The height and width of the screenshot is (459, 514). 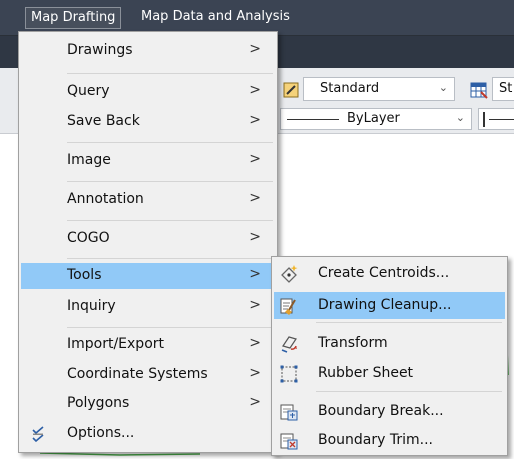 I want to click on menu-item-polygons: Polygons >, so click(x=148, y=404).